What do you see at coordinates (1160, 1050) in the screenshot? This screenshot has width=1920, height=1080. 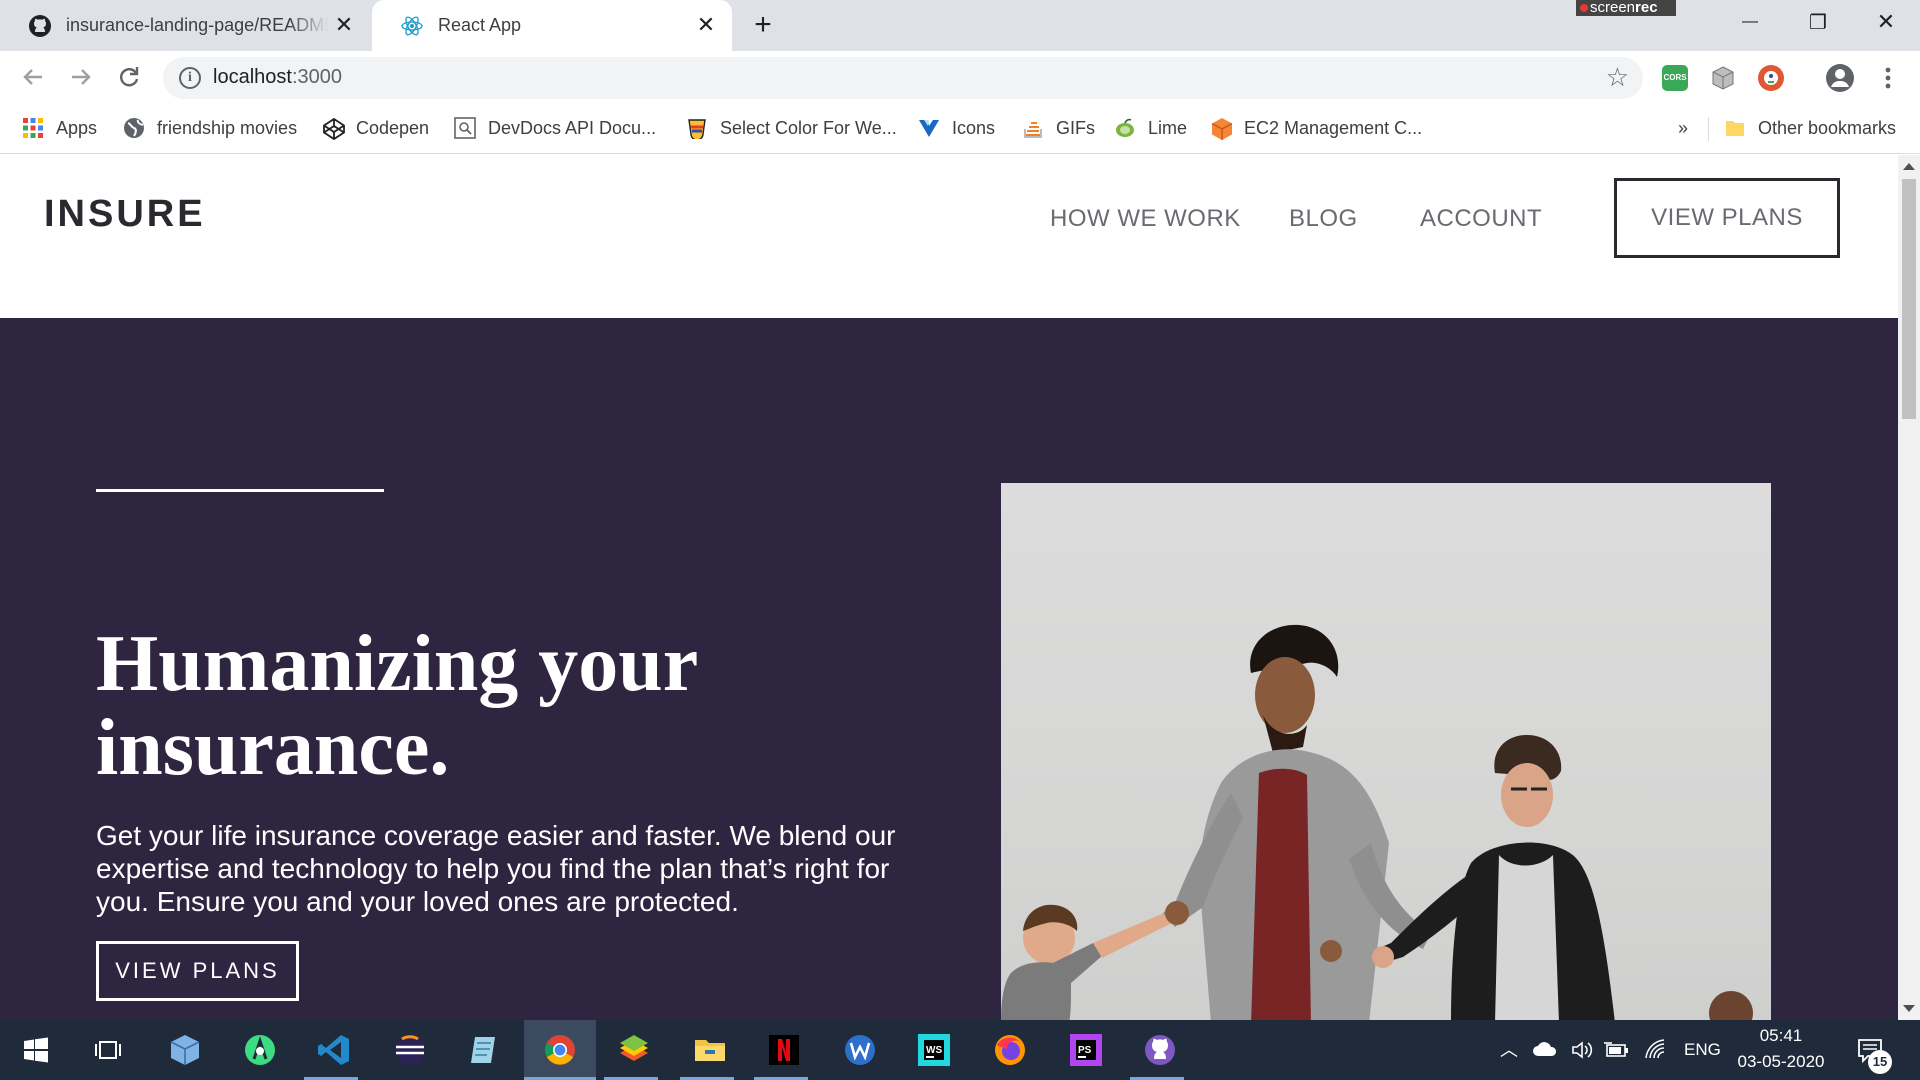 I see `github-desktop-icon` at bounding box center [1160, 1050].